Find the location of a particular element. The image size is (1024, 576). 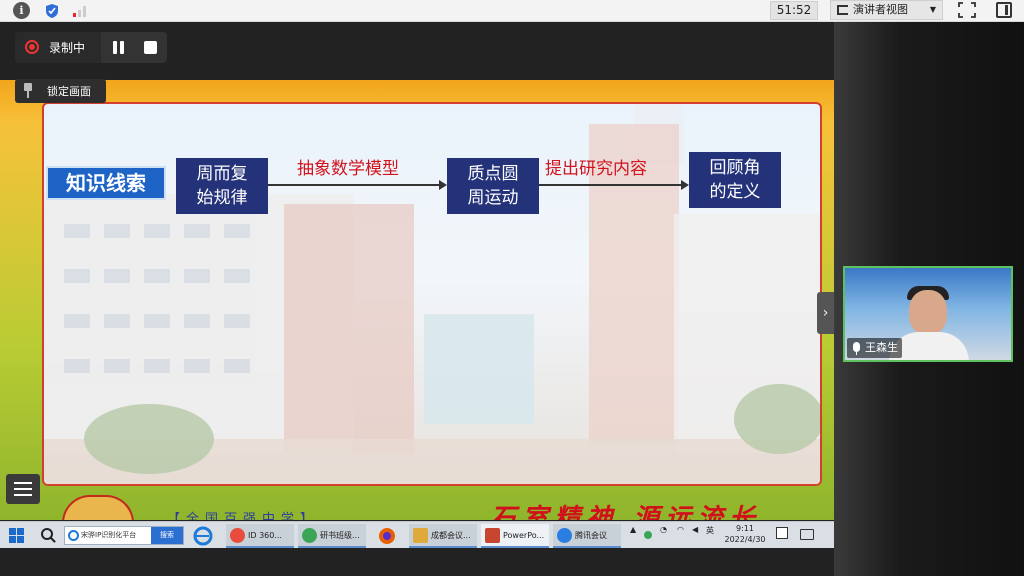

tray-expand-icon: ▲ is located at coordinates (633, 529).